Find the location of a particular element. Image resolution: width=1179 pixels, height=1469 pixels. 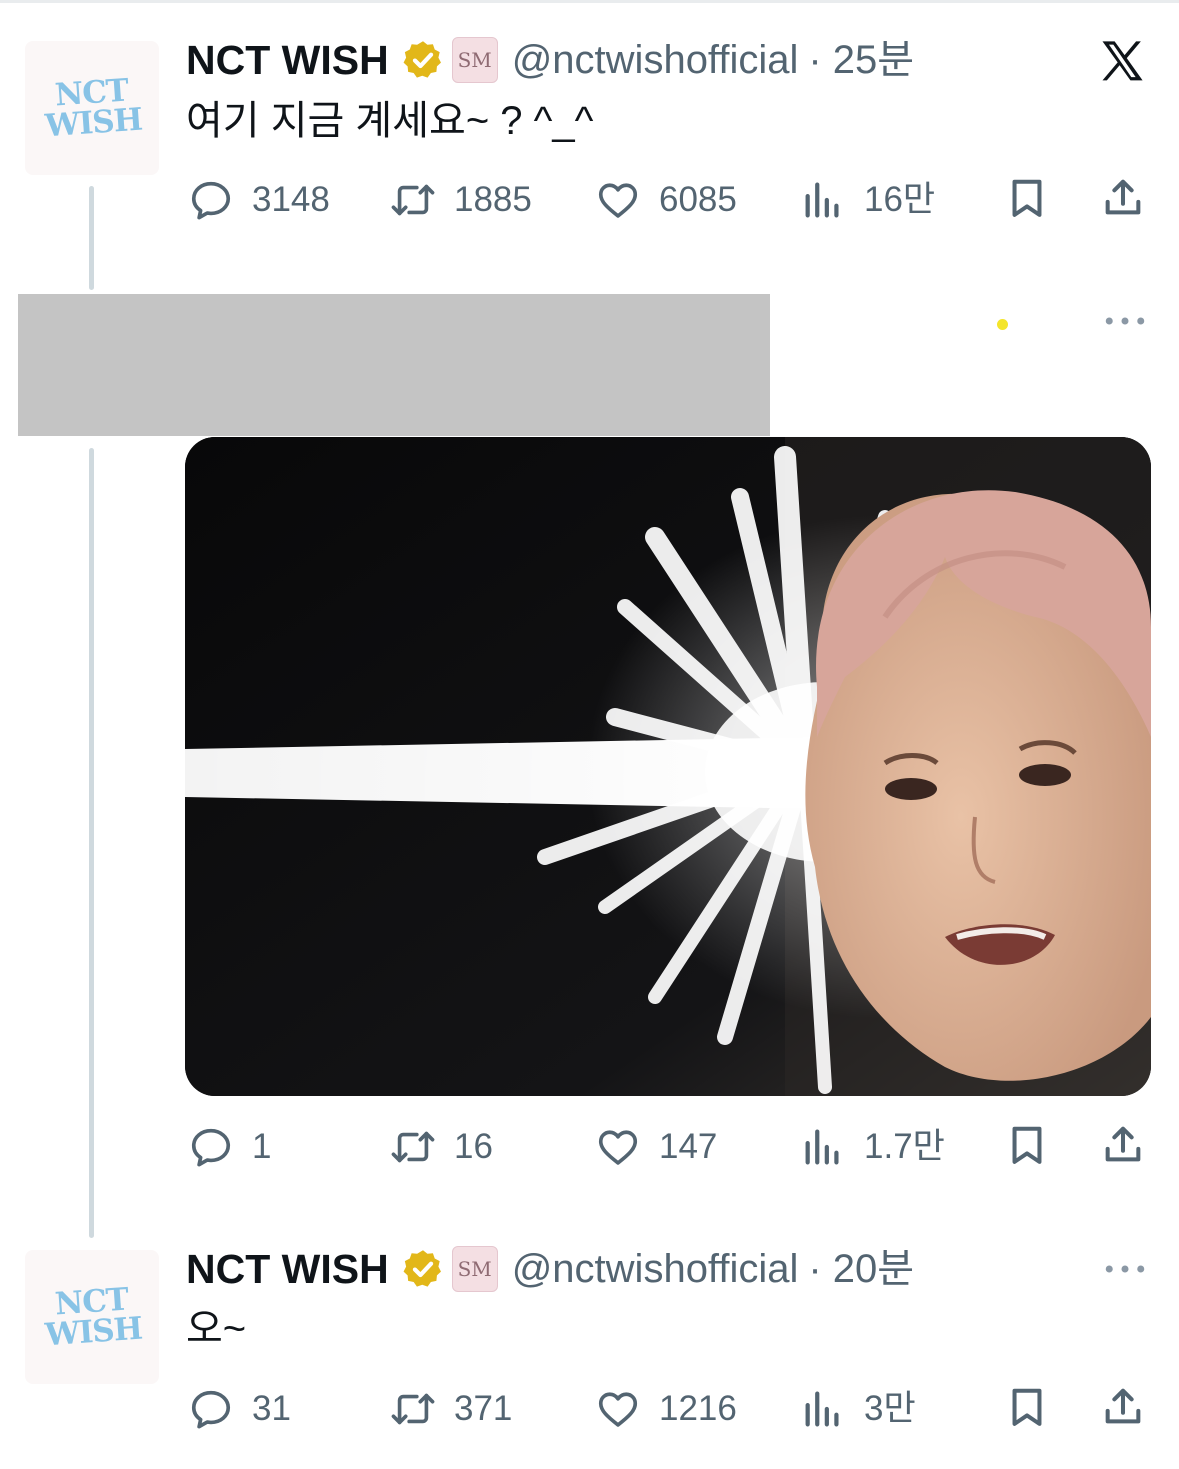

views-count: 1.7만 is located at coordinates (904, 1146).